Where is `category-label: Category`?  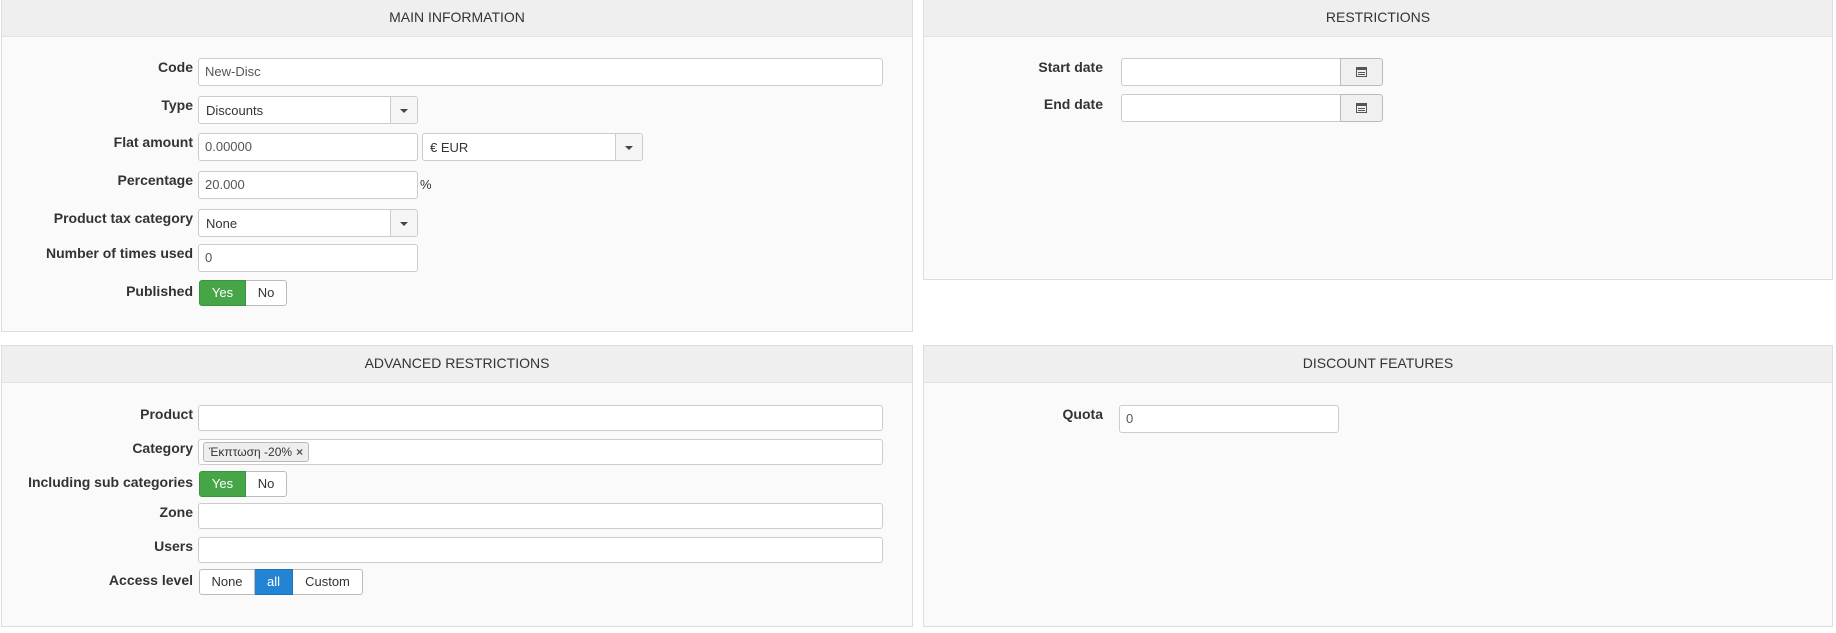 category-label: Category is located at coordinates (162, 448).